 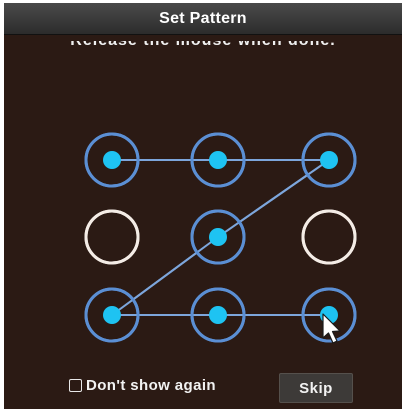 I want to click on dialog-footer: Don't show again Skip, so click(x=203, y=389).